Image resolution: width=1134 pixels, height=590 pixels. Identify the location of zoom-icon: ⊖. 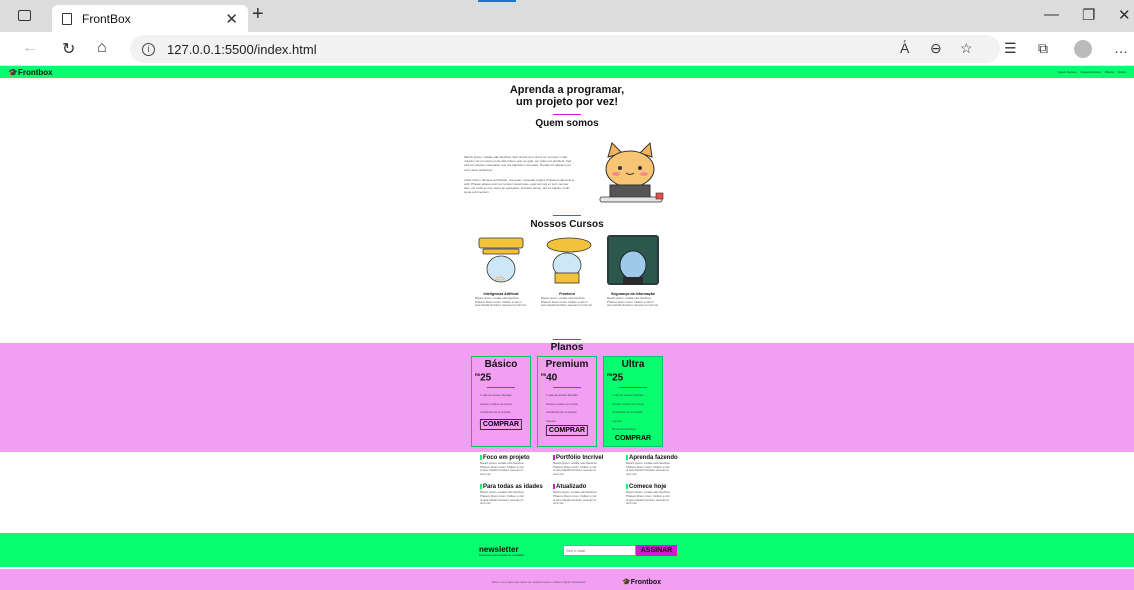
(936, 48).